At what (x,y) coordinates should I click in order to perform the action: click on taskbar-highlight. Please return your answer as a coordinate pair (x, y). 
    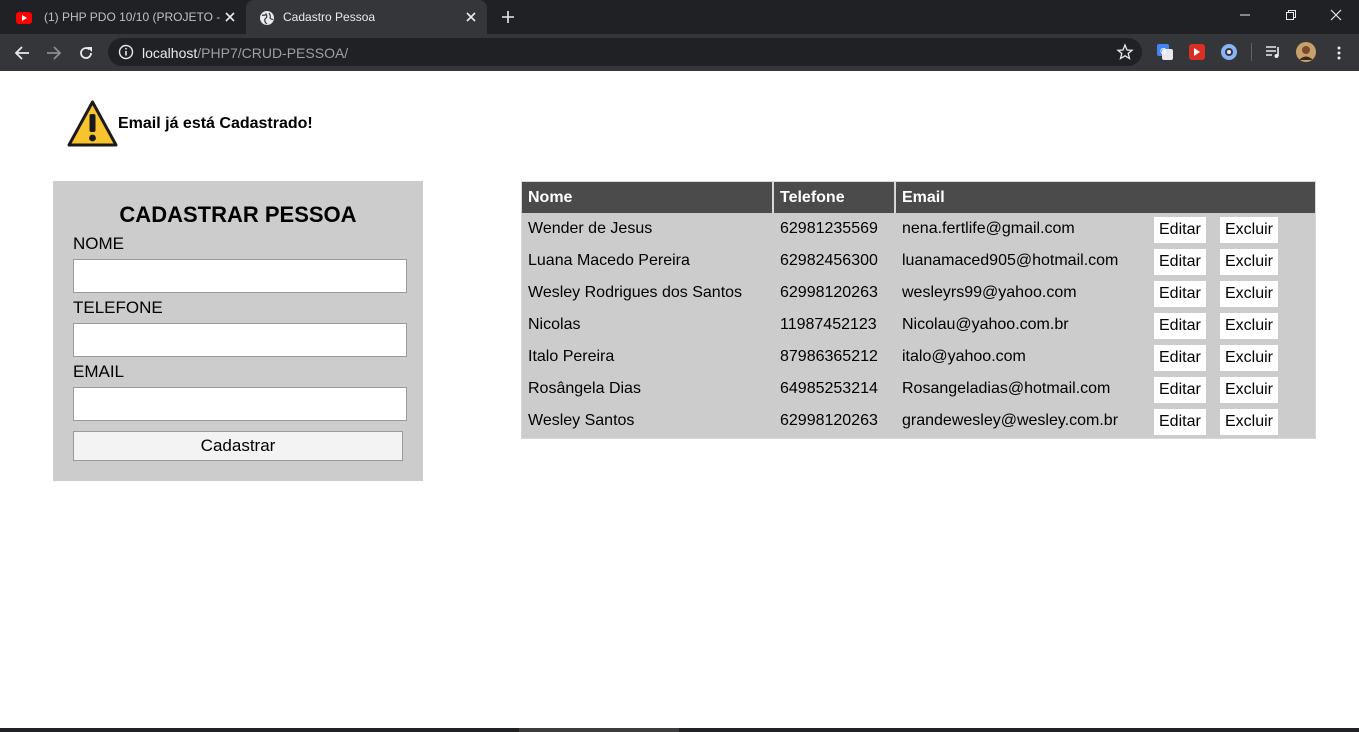
    Looking at the image, I should click on (599, 730).